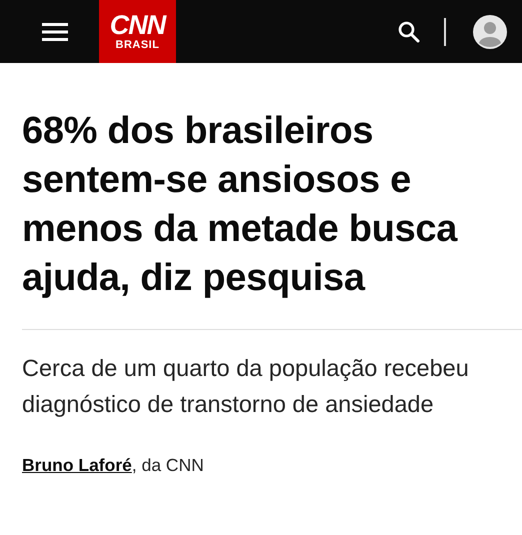  What do you see at coordinates (409, 31) in the screenshot?
I see `search-icon` at bounding box center [409, 31].